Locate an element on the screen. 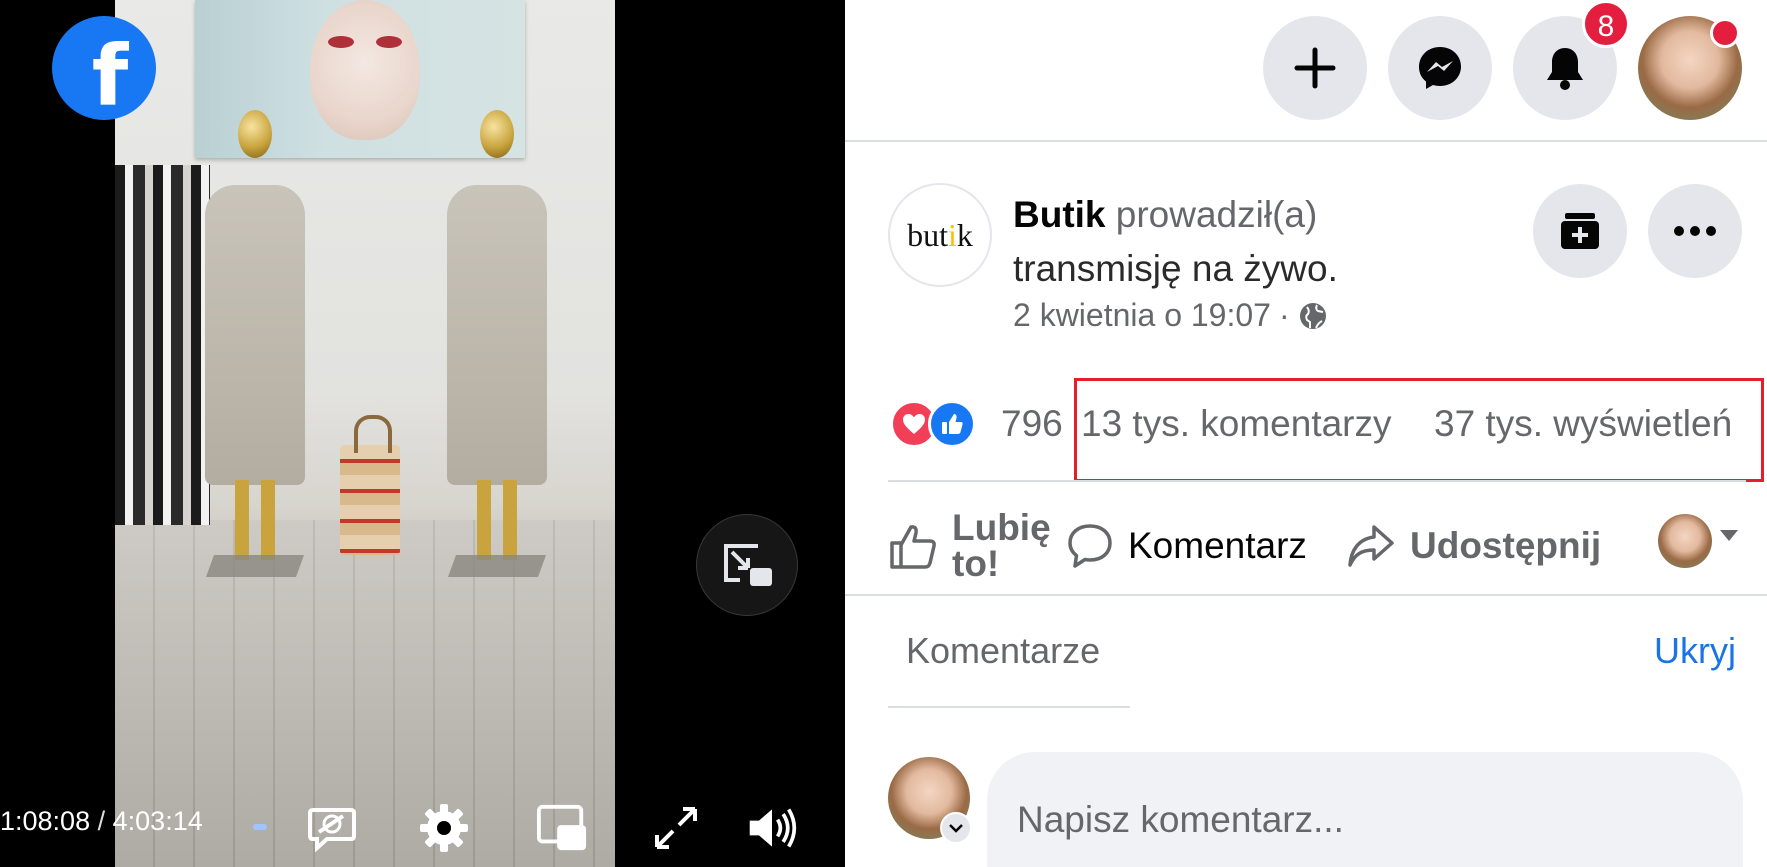 Image resolution: width=1767 pixels, height=867 pixels. mannequin-right is located at coordinates (497, 343).